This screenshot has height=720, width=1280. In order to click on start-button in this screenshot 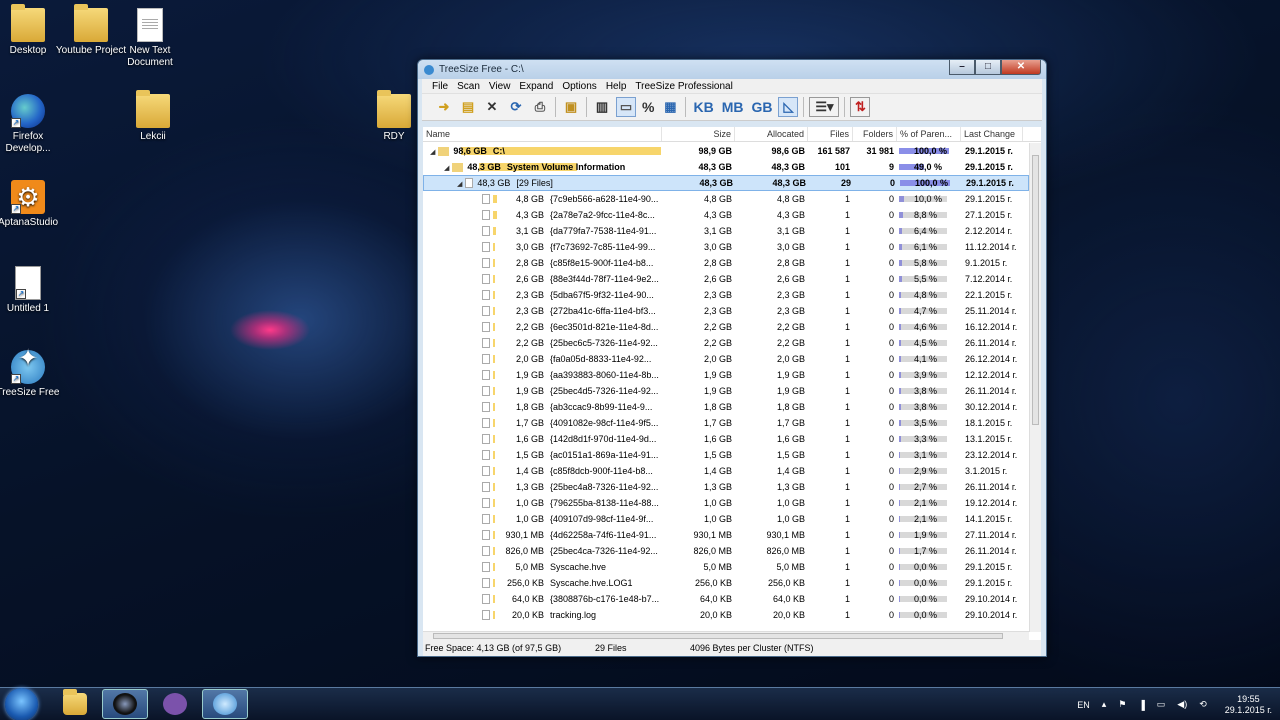, I will do `click(21, 703)`.